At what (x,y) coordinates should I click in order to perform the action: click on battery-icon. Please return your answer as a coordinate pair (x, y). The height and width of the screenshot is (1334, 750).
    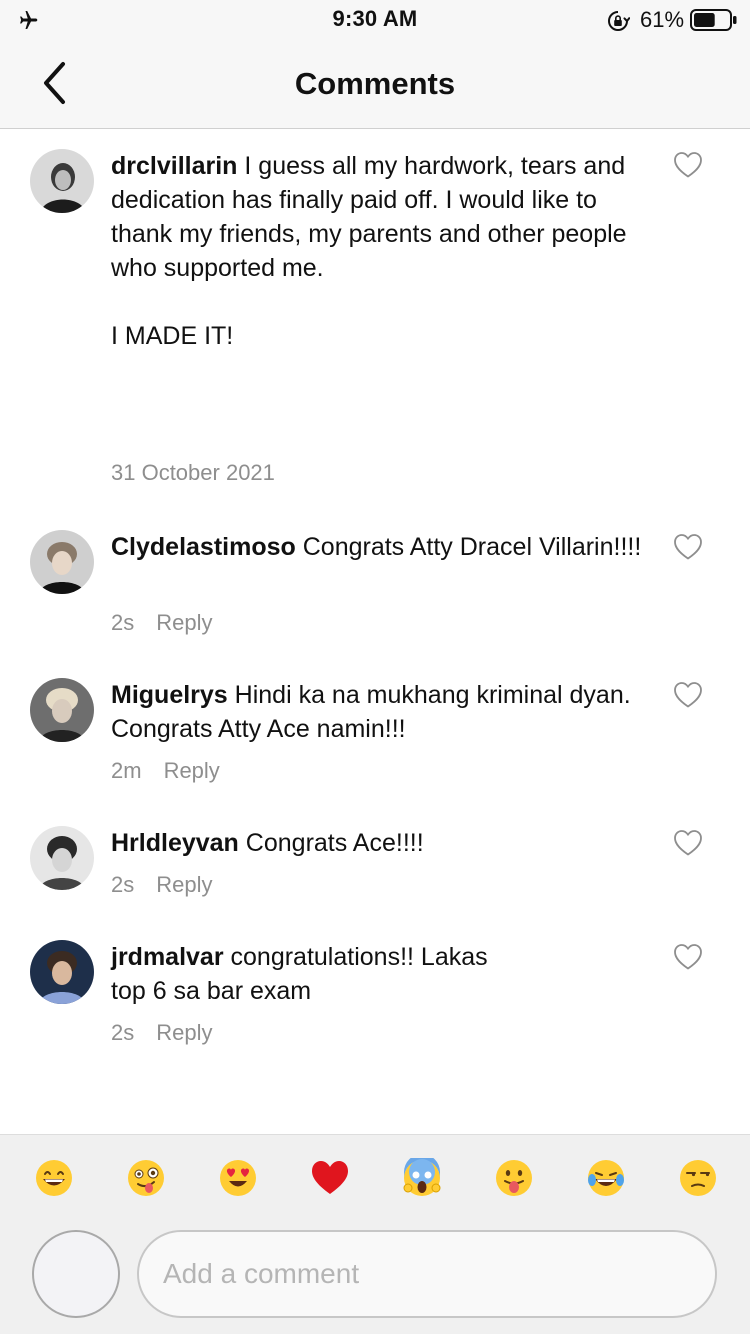
    Looking at the image, I should click on (713, 20).